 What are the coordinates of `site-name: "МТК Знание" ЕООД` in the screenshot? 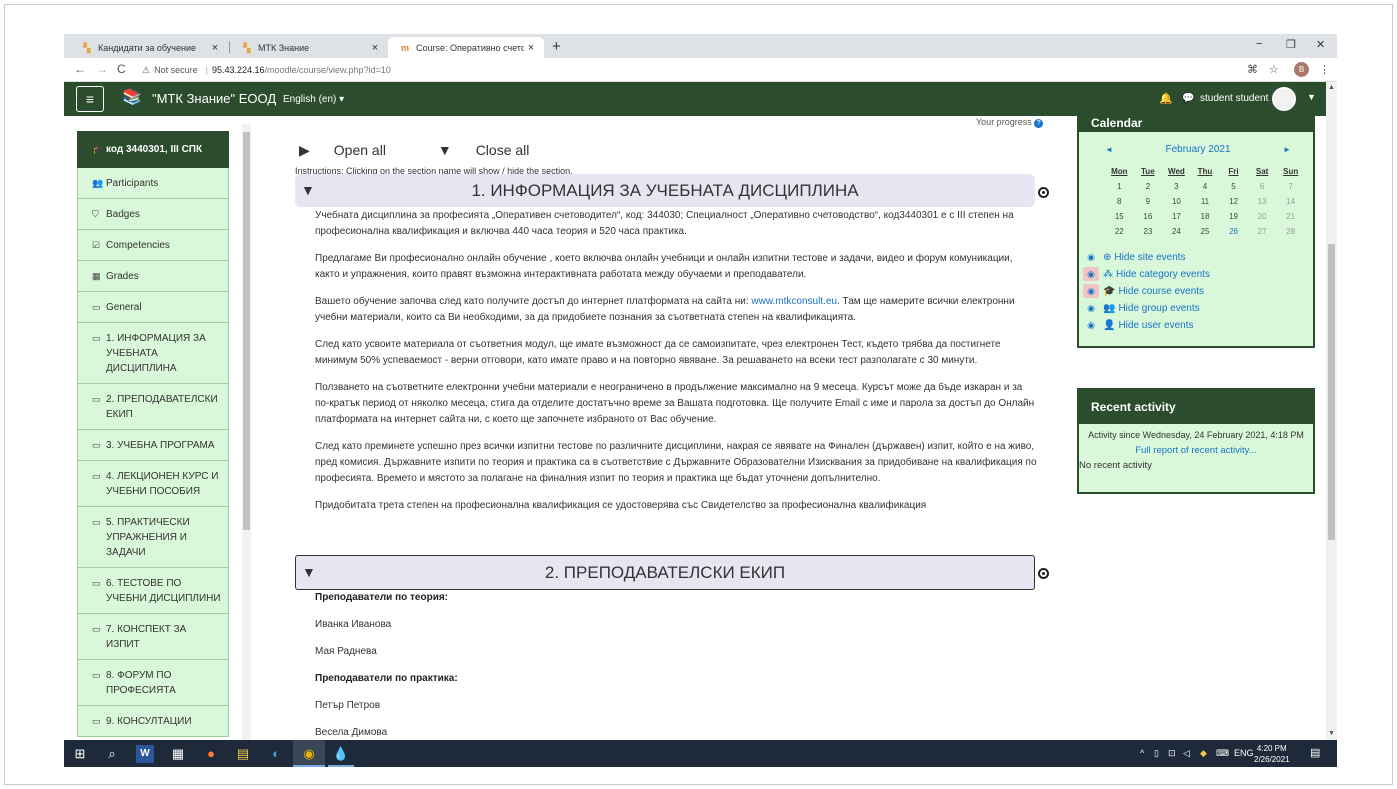 It's located at (214, 98).